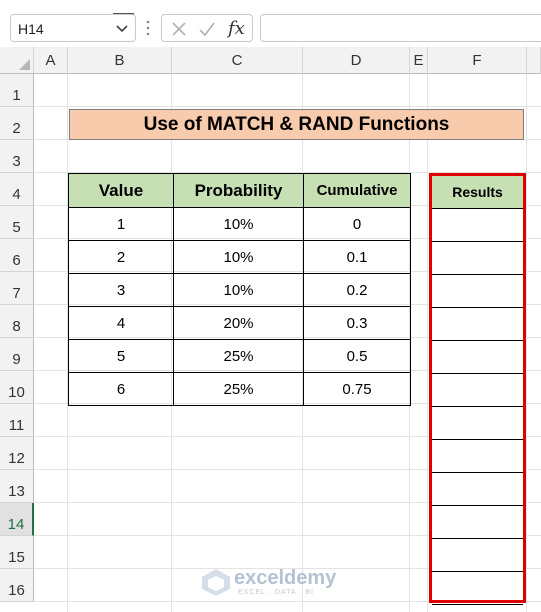 Image resolution: width=541 pixels, height=612 pixels. What do you see at coordinates (73, 28) in the screenshot?
I see `name-box: H14` at bounding box center [73, 28].